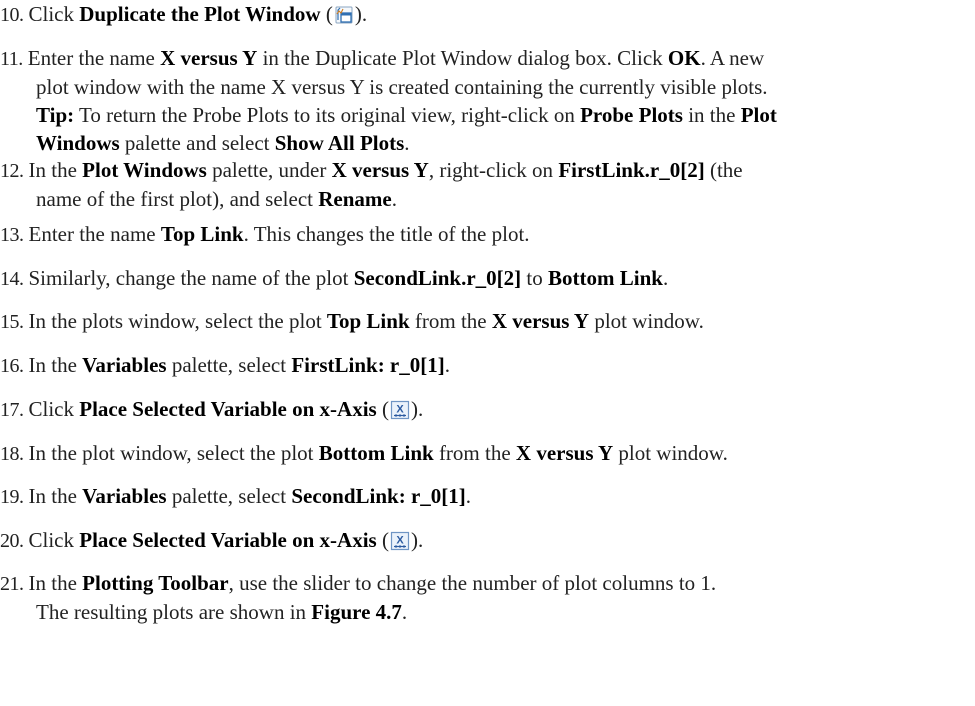 The width and height of the screenshot is (975, 706). I want to click on step-text: (the, so click(723, 170).